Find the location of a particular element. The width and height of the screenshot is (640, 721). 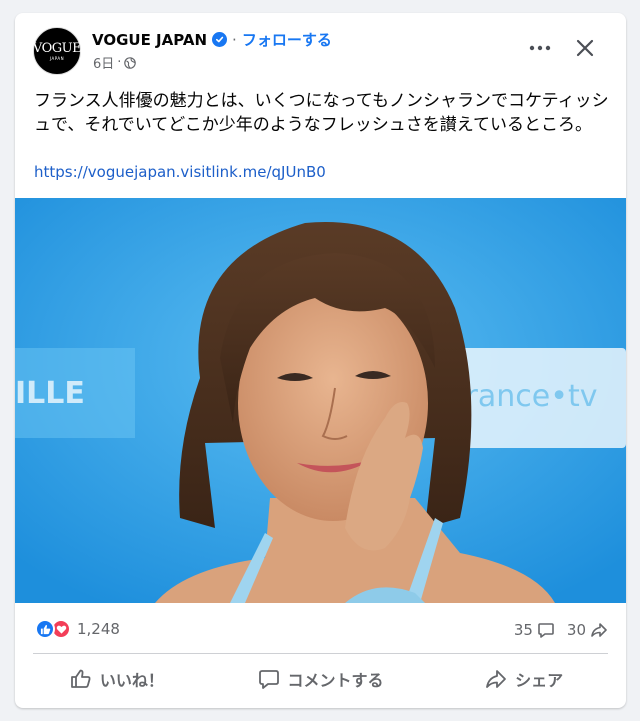

comment-button: コメントする is located at coordinates (321, 679).